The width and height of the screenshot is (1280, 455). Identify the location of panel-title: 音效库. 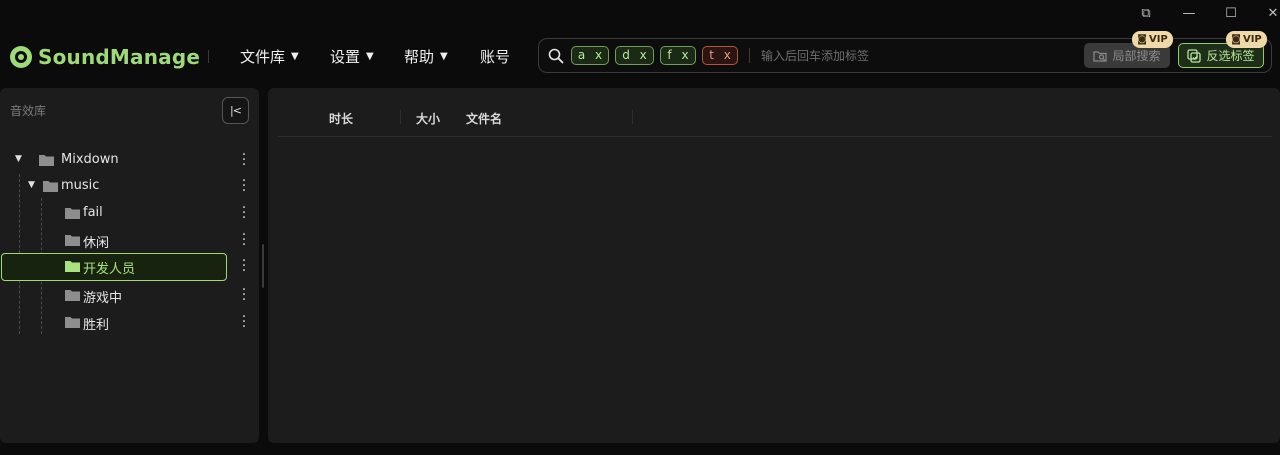
(28, 111).